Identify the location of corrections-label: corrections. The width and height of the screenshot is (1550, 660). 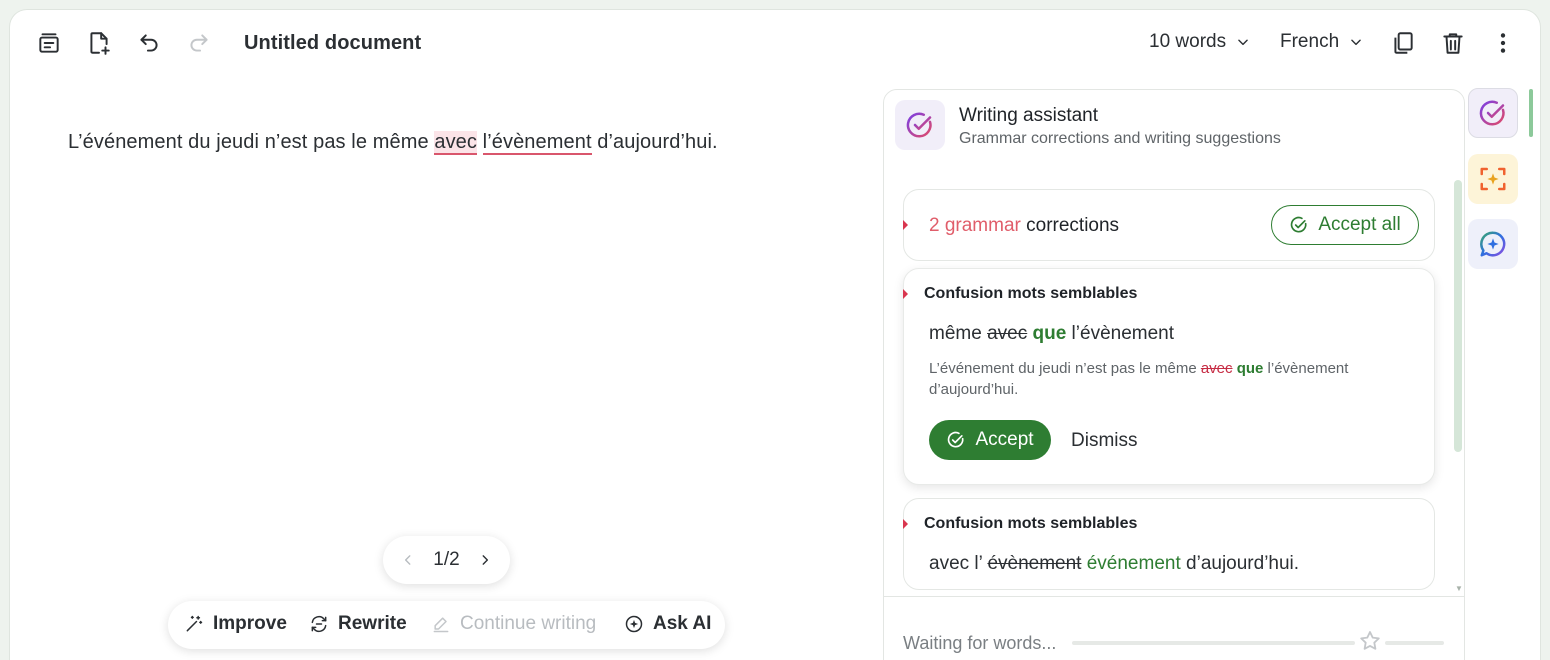
(1070, 225).